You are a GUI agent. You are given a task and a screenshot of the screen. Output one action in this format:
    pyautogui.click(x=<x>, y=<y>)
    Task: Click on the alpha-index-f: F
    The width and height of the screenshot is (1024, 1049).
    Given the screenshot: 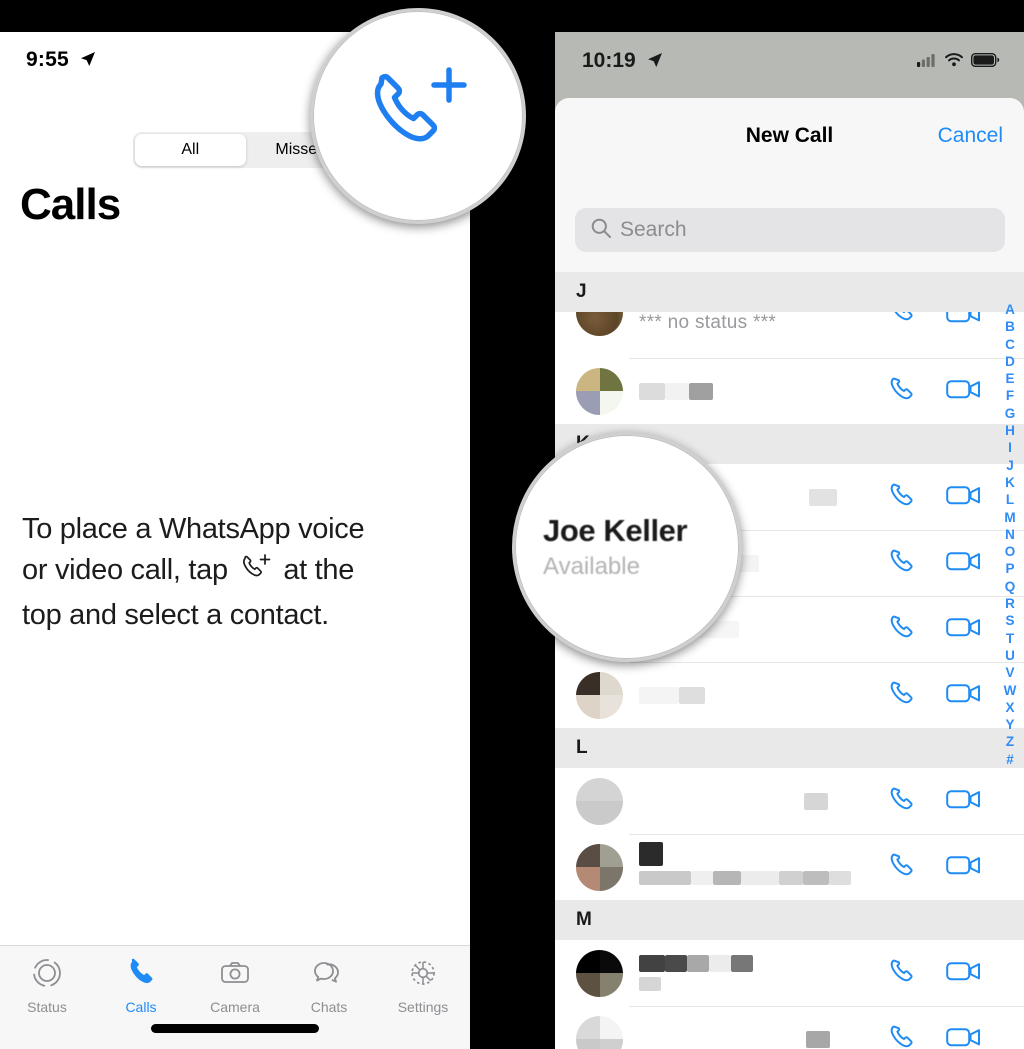 What is the action you would take?
    pyautogui.click(x=1010, y=395)
    